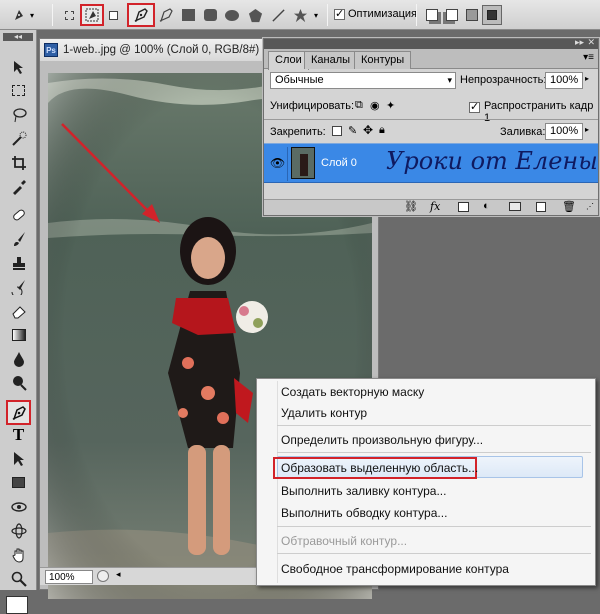  Describe the element at coordinates (375, 105) in the screenshot. I see `unify-visibility-icon: ◉` at that location.